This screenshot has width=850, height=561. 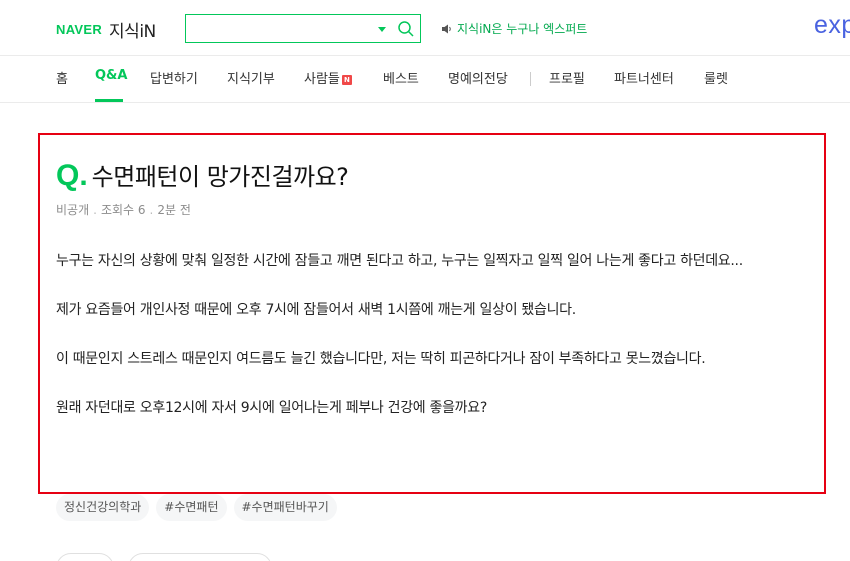 What do you see at coordinates (62, 77) in the screenshot?
I see `nav-home: 홈` at bounding box center [62, 77].